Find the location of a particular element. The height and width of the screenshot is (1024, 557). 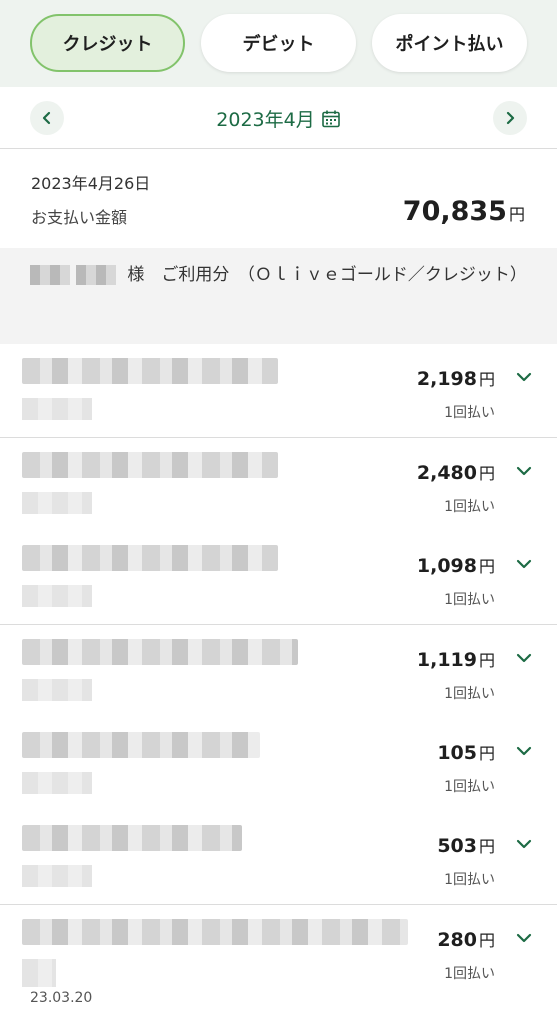

section-title: 様 ご利用分 （Ｏｌｉｖｅゴールド／クレジット） is located at coordinates (327, 275).